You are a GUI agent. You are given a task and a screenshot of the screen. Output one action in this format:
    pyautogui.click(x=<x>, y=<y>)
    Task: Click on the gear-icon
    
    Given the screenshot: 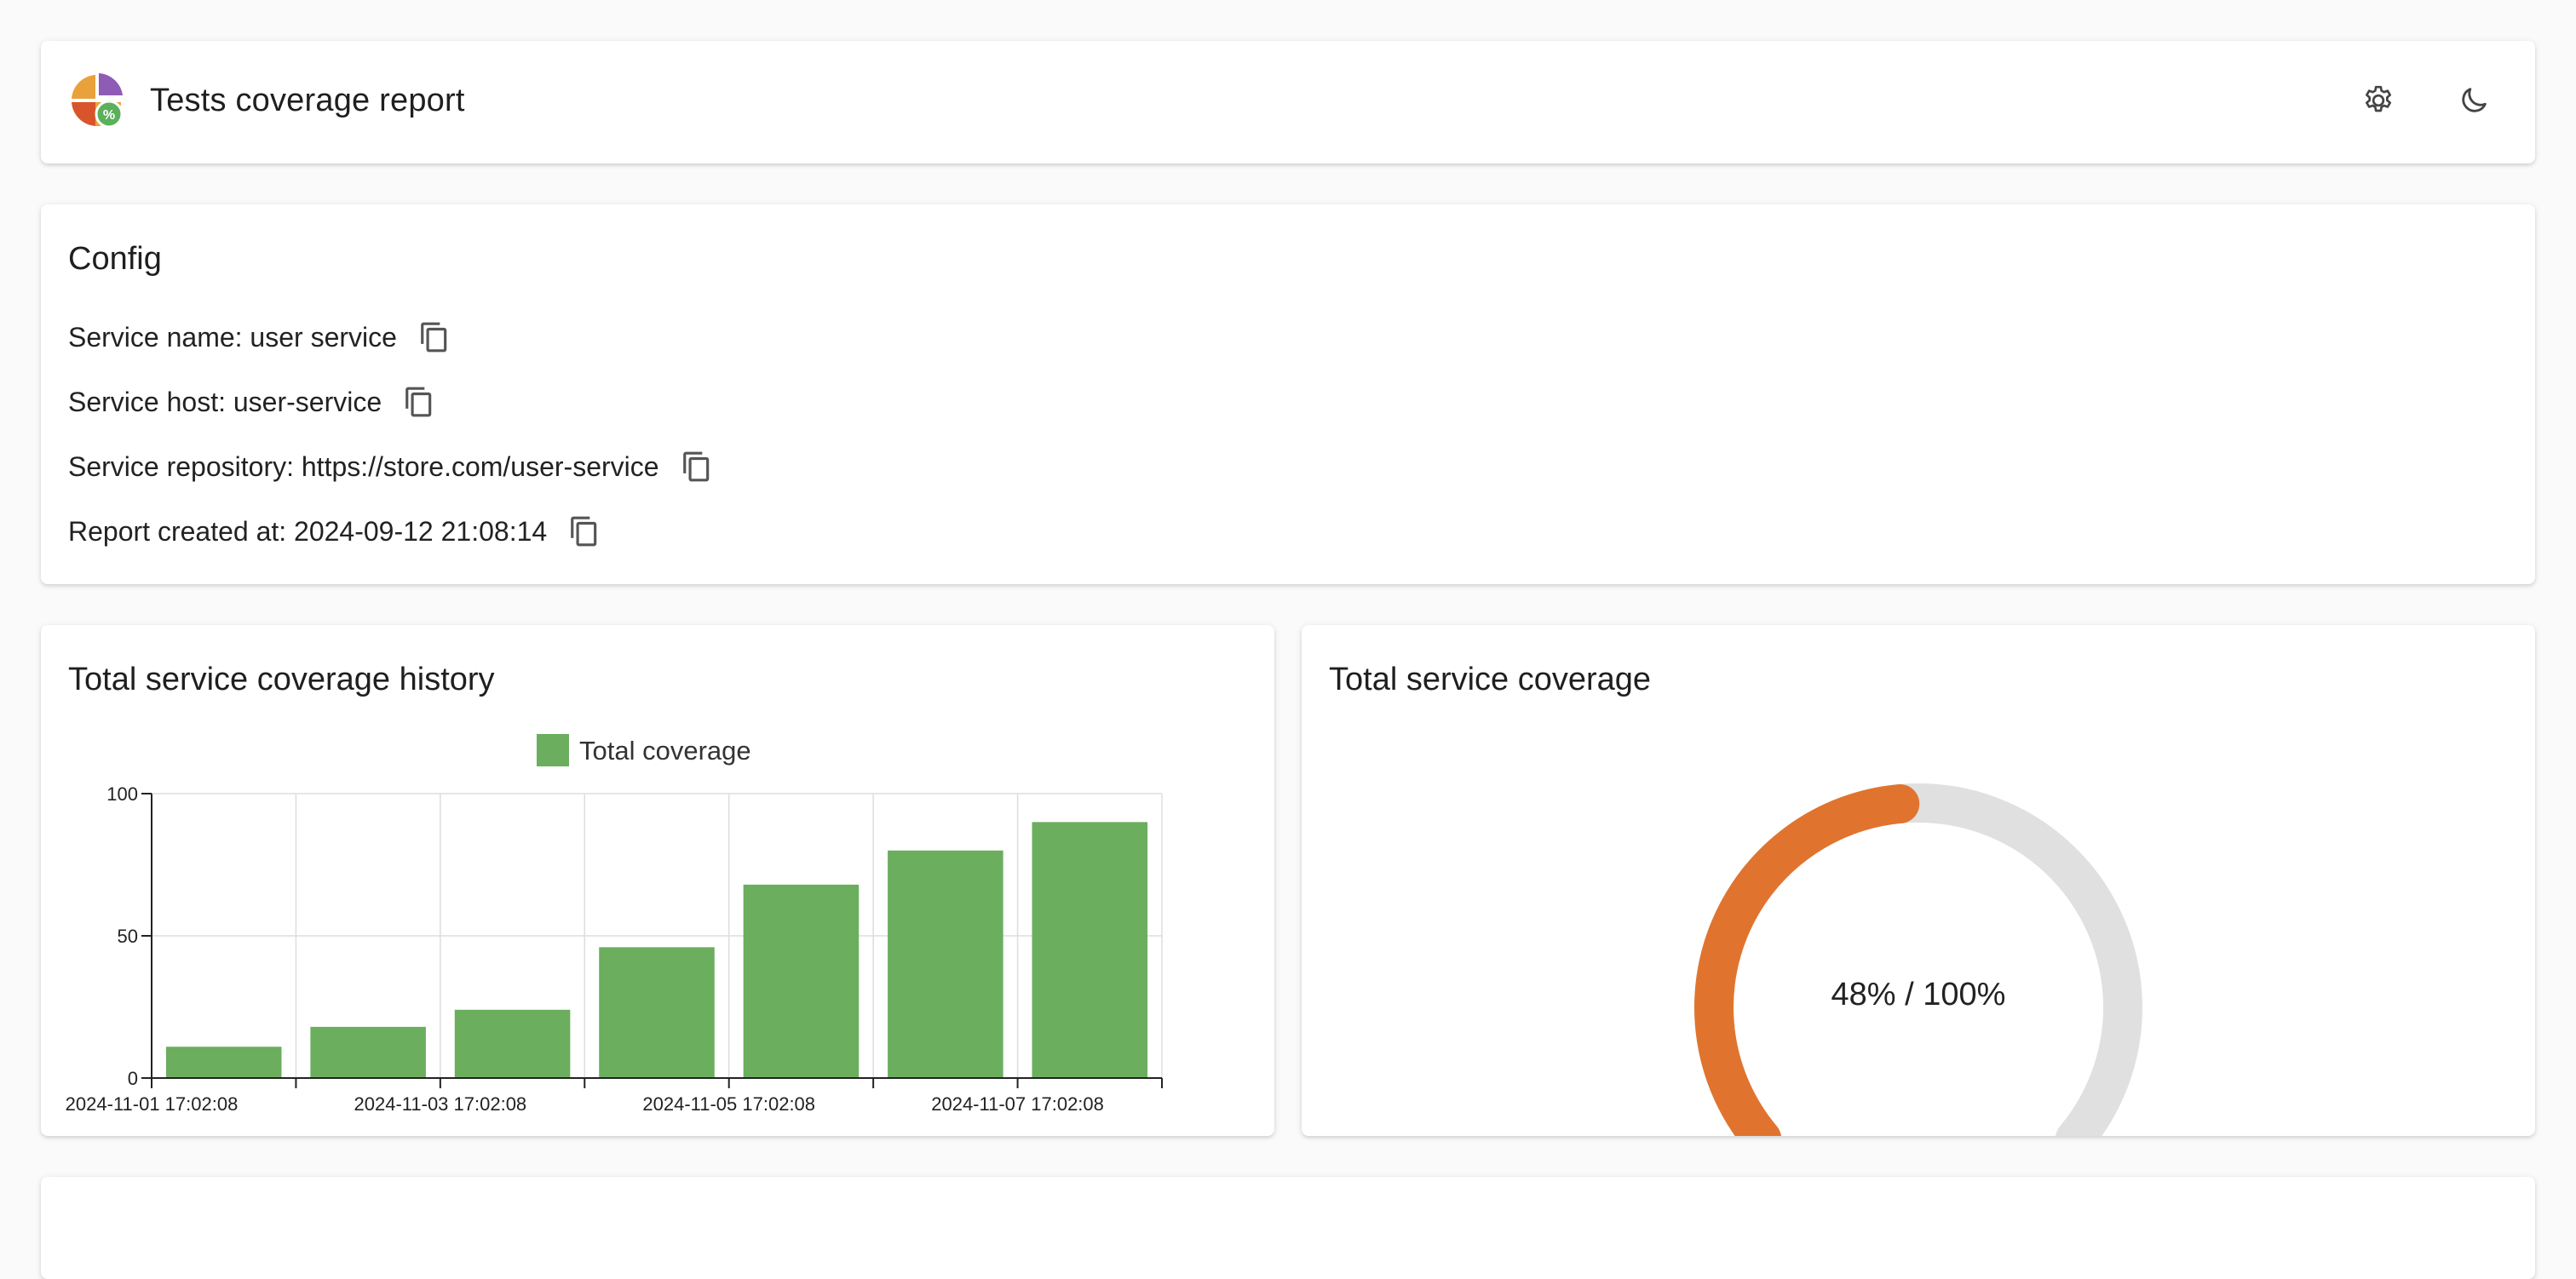 What is the action you would take?
    pyautogui.click(x=2378, y=103)
    